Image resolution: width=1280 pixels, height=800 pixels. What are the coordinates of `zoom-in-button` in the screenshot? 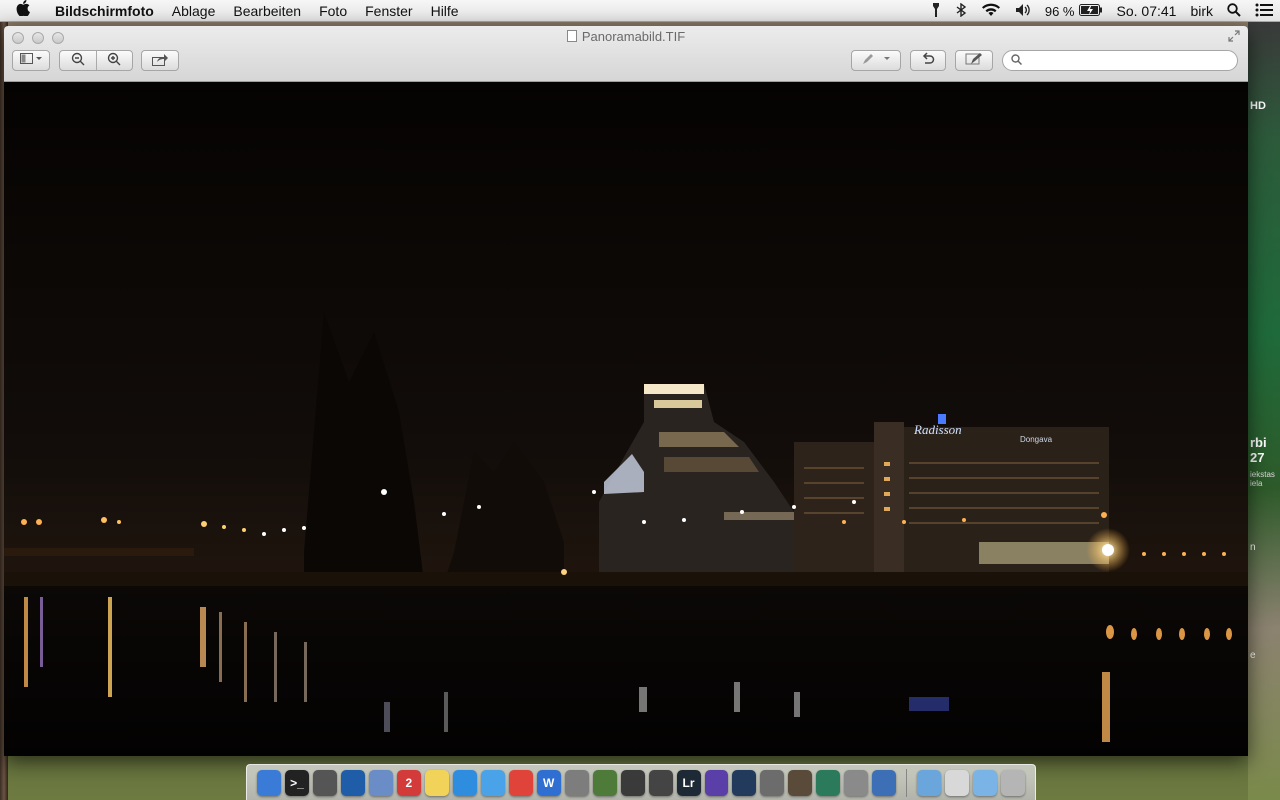 It's located at (114, 60).